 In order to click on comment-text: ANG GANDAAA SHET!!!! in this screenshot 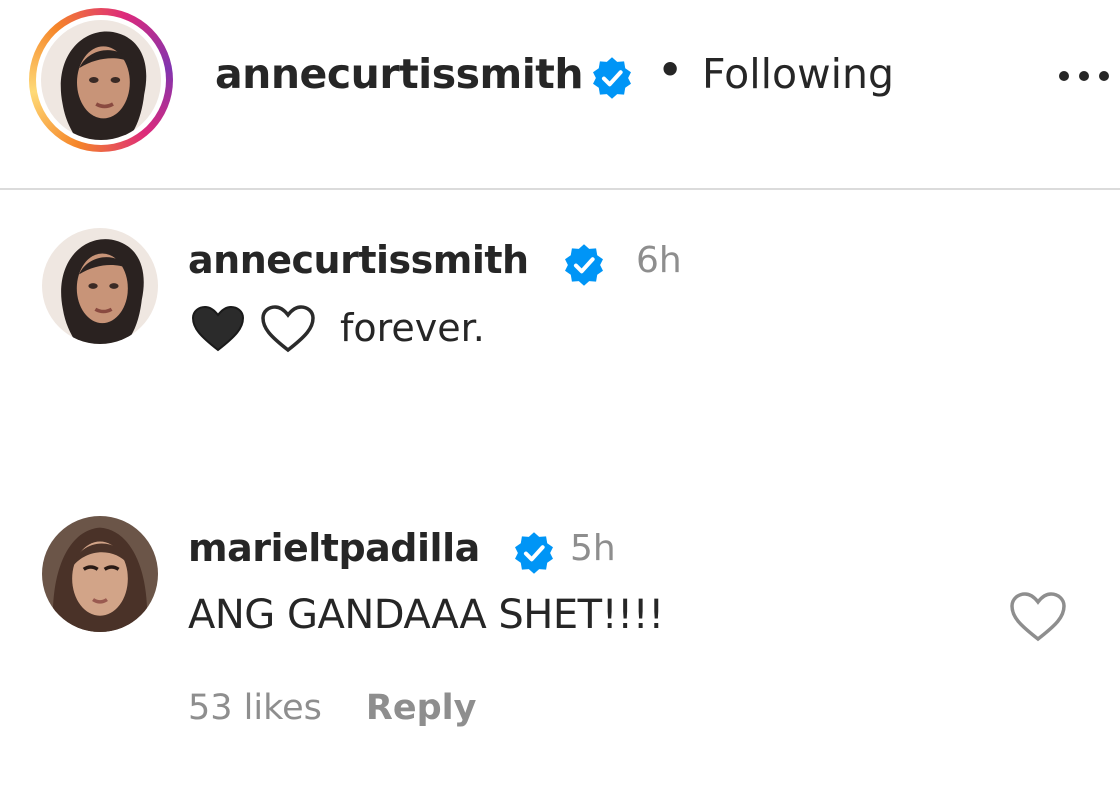, I will do `click(426, 615)`.